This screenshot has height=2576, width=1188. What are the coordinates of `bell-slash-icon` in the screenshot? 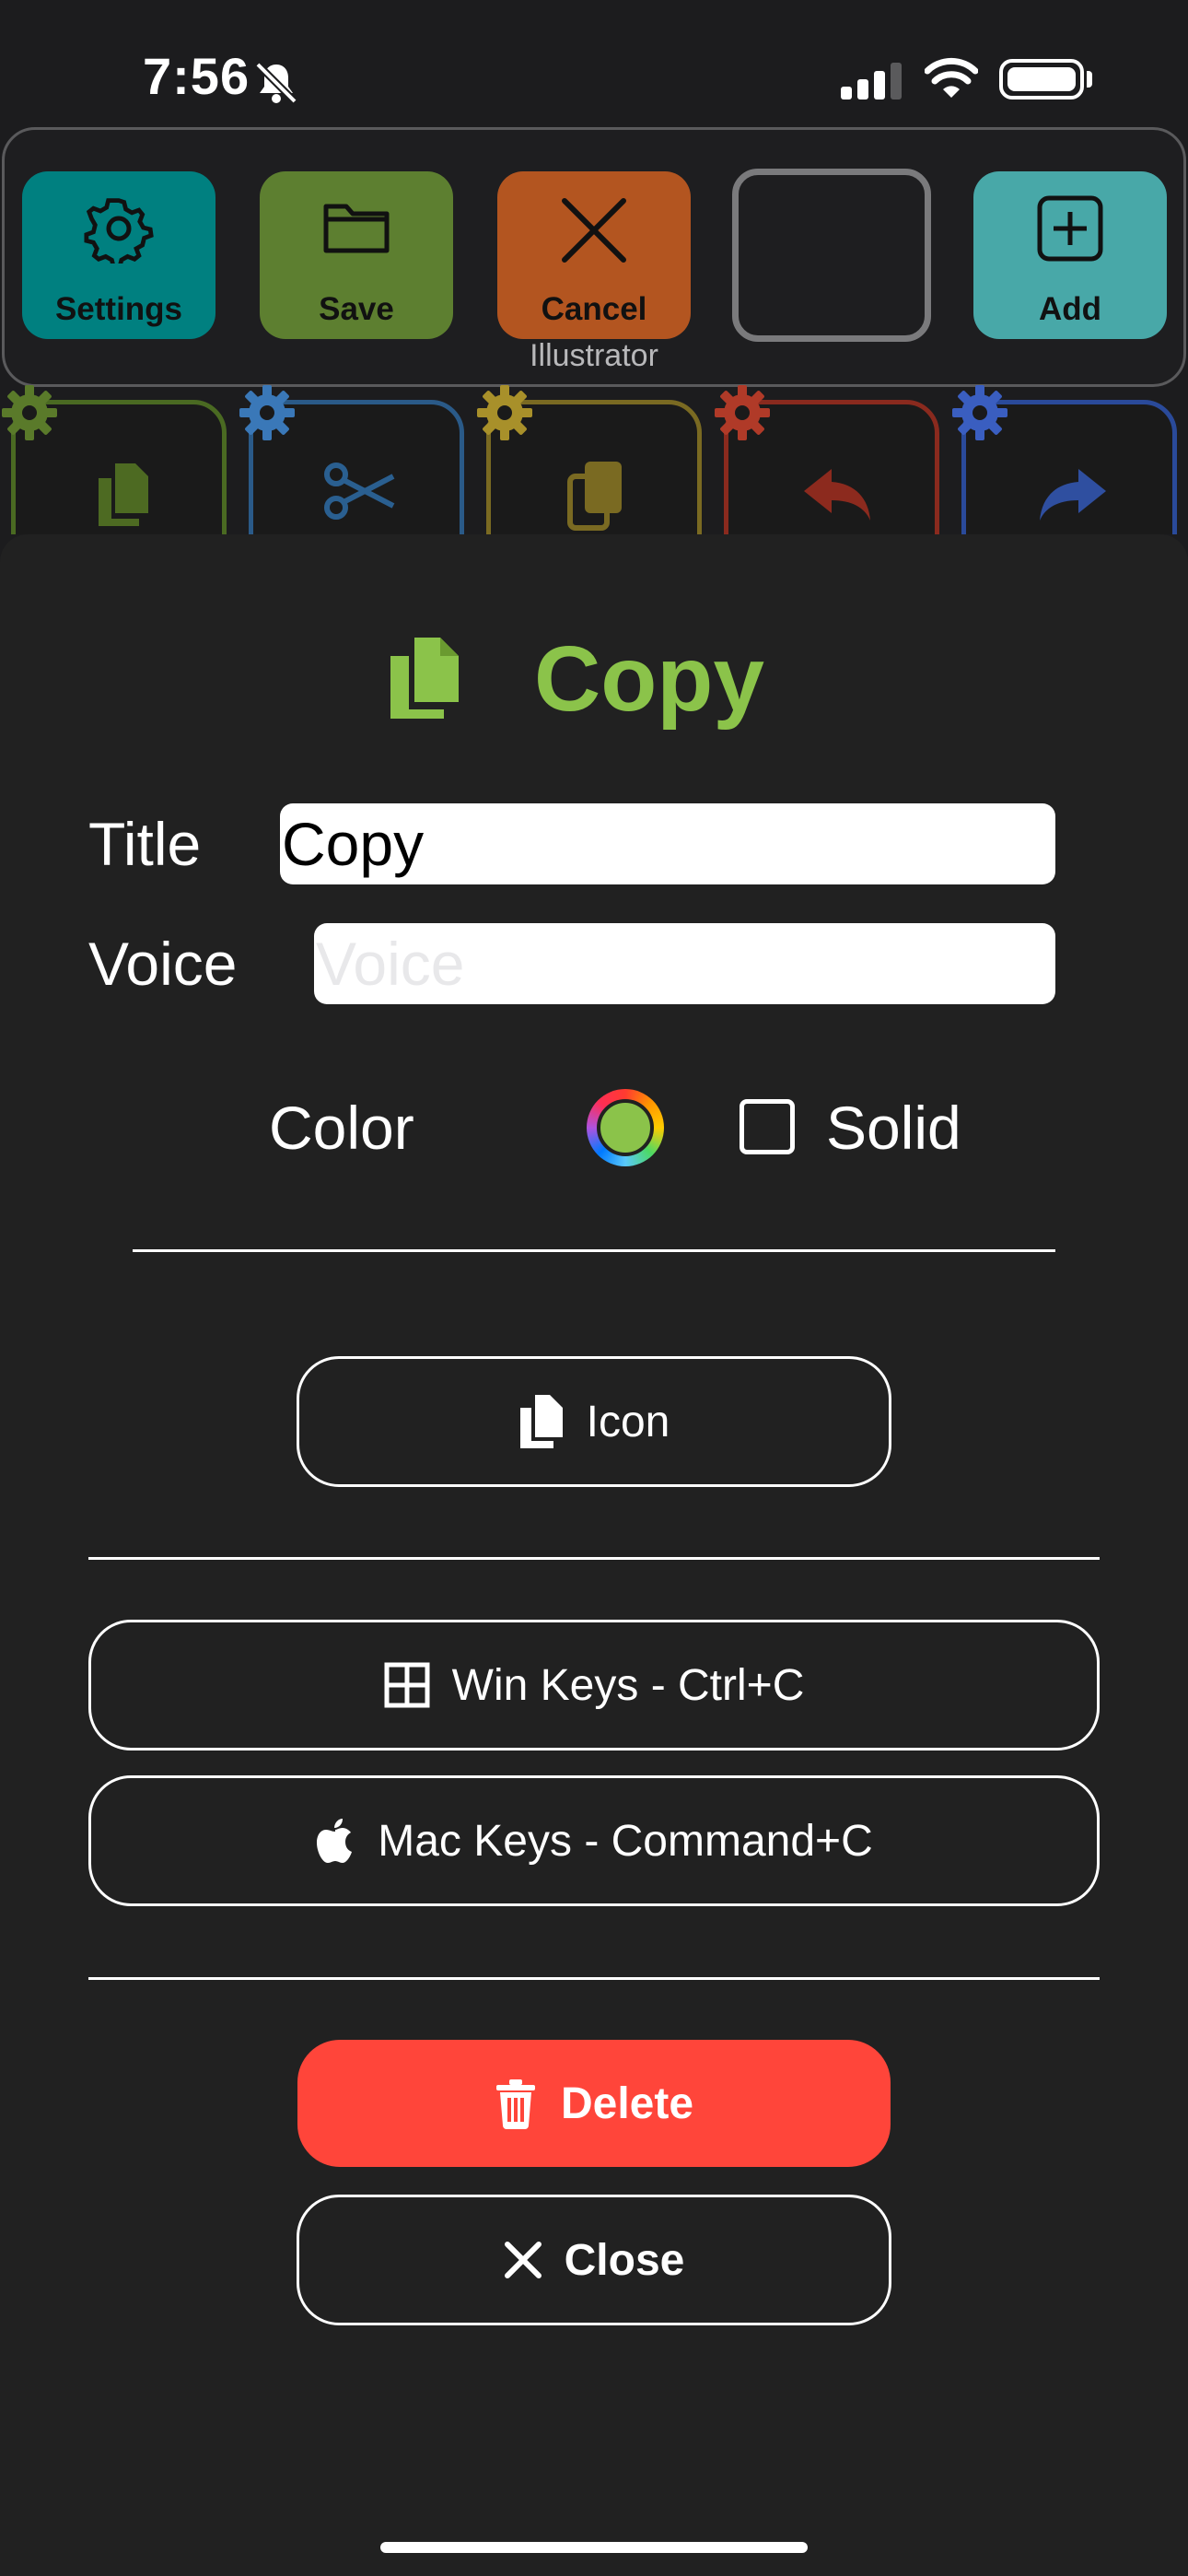 It's located at (276, 83).